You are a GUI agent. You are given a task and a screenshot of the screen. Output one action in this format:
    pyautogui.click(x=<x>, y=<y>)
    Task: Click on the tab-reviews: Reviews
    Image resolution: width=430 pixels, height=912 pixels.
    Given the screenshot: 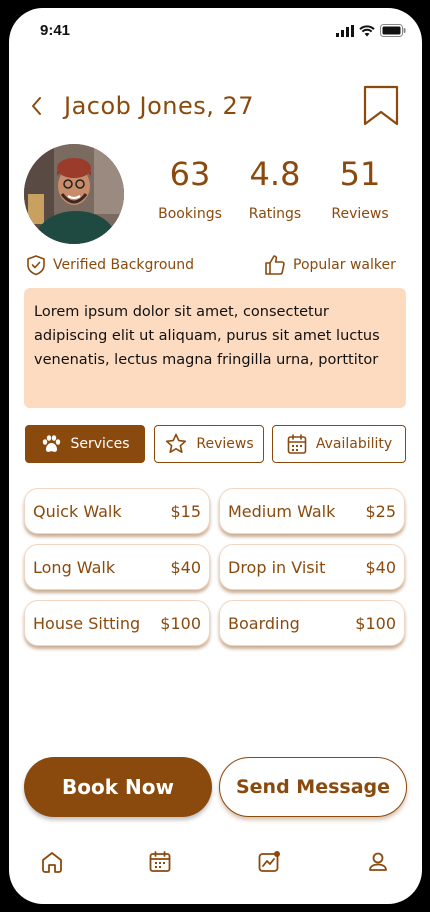 What is the action you would take?
    pyautogui.click(x=209, y=444)
    